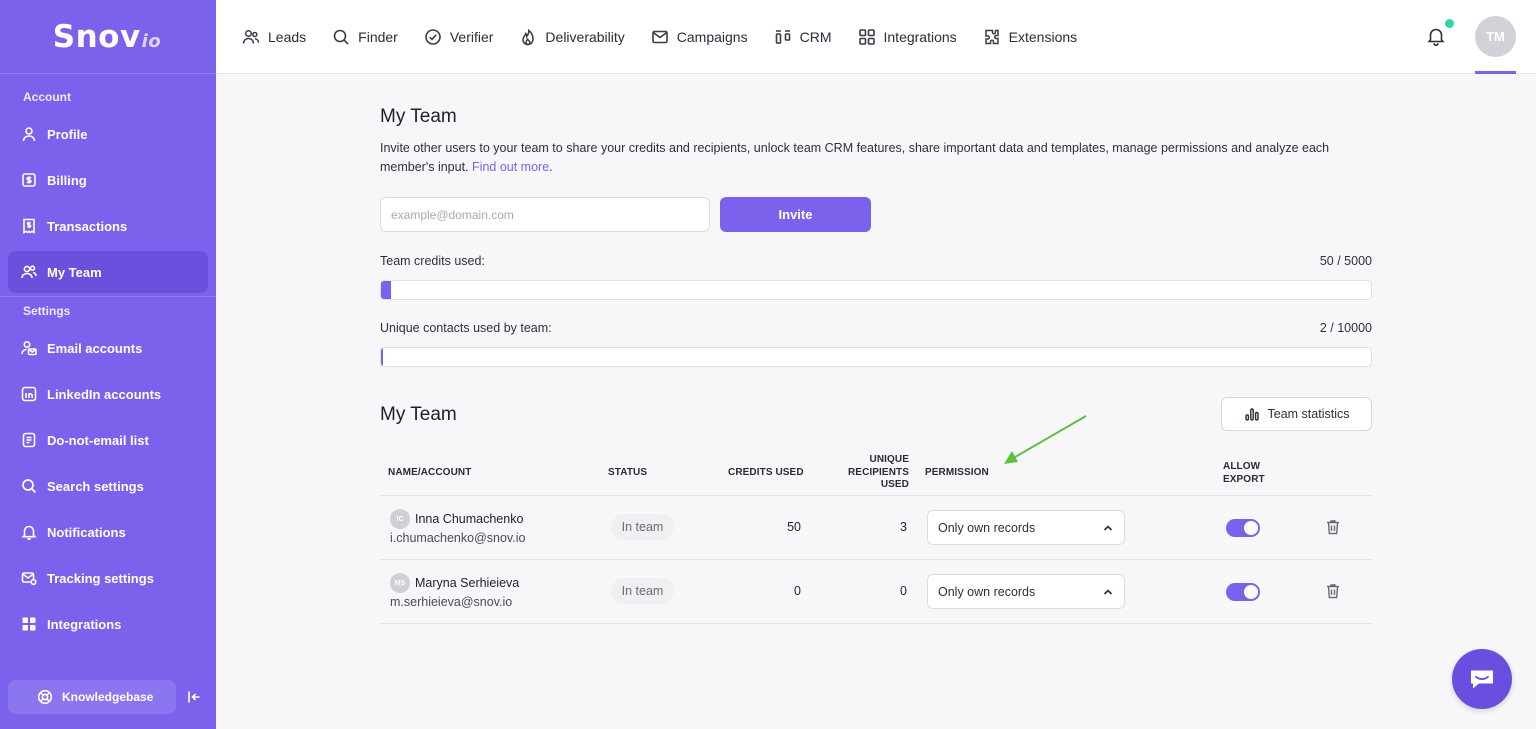 This screenshot has height=729, width=1536. What do you see at coordinates (1345, 261) in the screenshot?
I see `team-credits-value: 50 / 5000` at bounding box center [1345, 261].